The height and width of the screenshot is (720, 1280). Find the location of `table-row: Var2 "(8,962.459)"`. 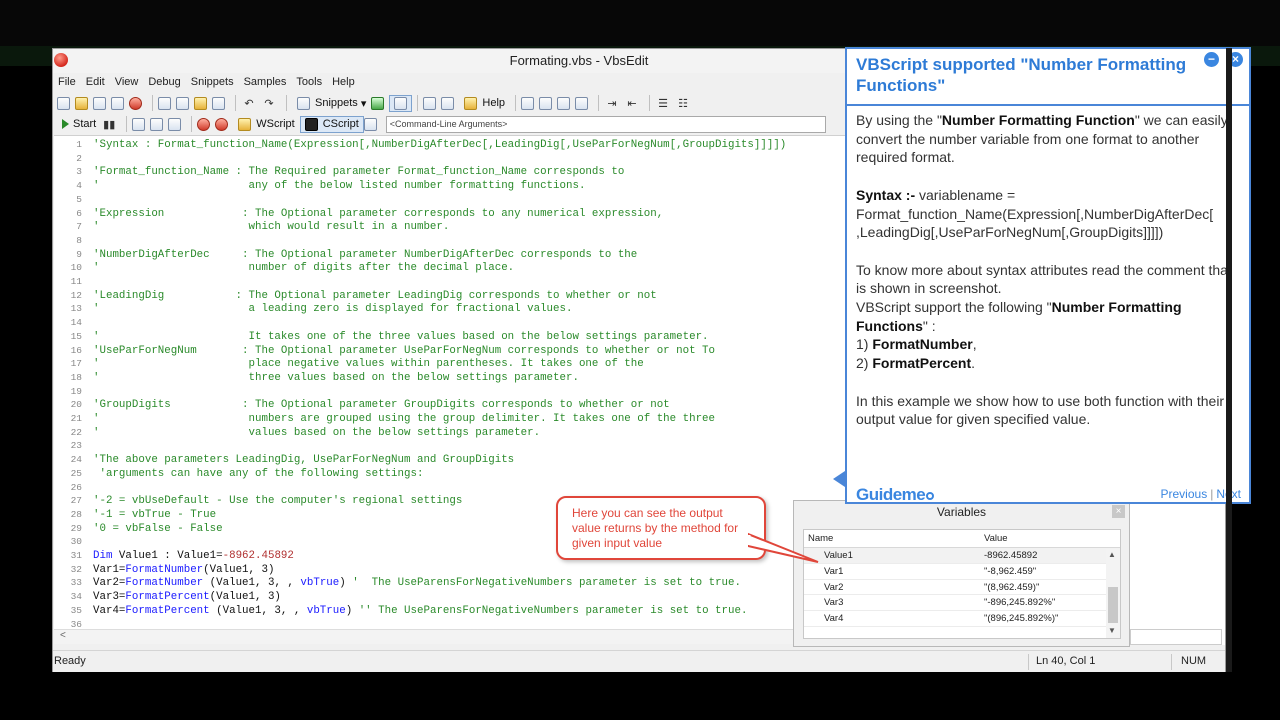

table-row: Var2 "(8,962.459)" is located at coordinates (962, 588).